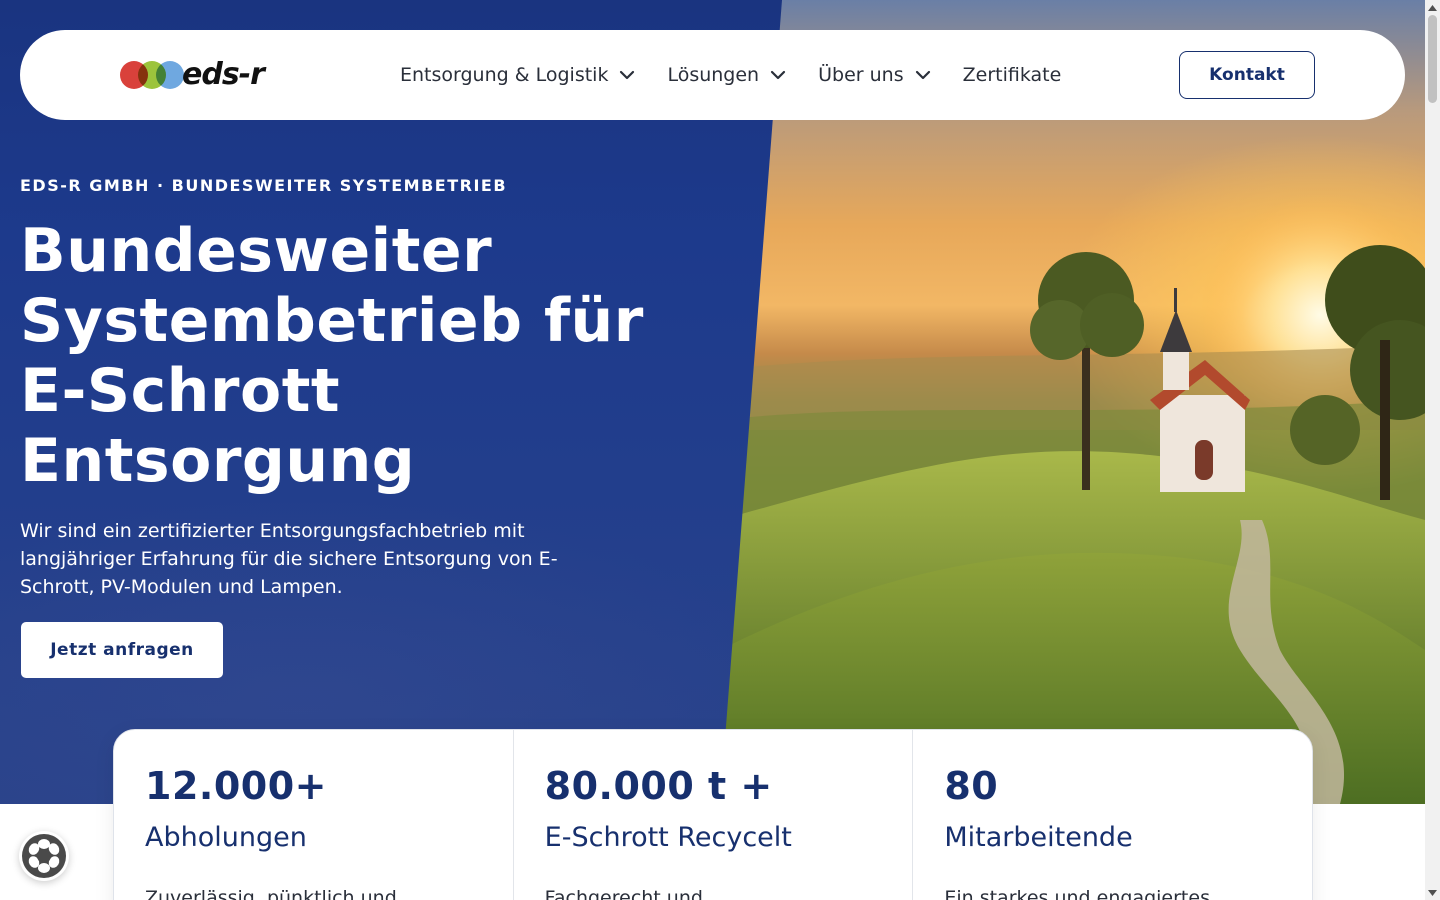 The image size is (1440, 900). I want to click on hero-eyebrow: EDS-R GMBH · BUNDESWEITER SYSTEMBETRIEB, so click(264, 185).